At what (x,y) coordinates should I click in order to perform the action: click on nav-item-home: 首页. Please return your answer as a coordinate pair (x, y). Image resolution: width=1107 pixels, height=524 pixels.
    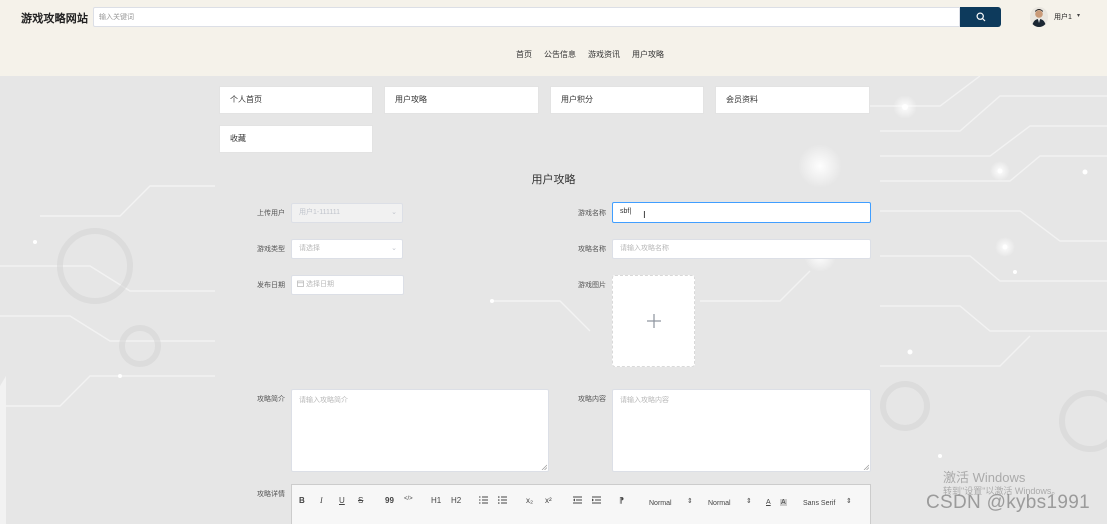
    Looking at the image, I should click on (524, 54).